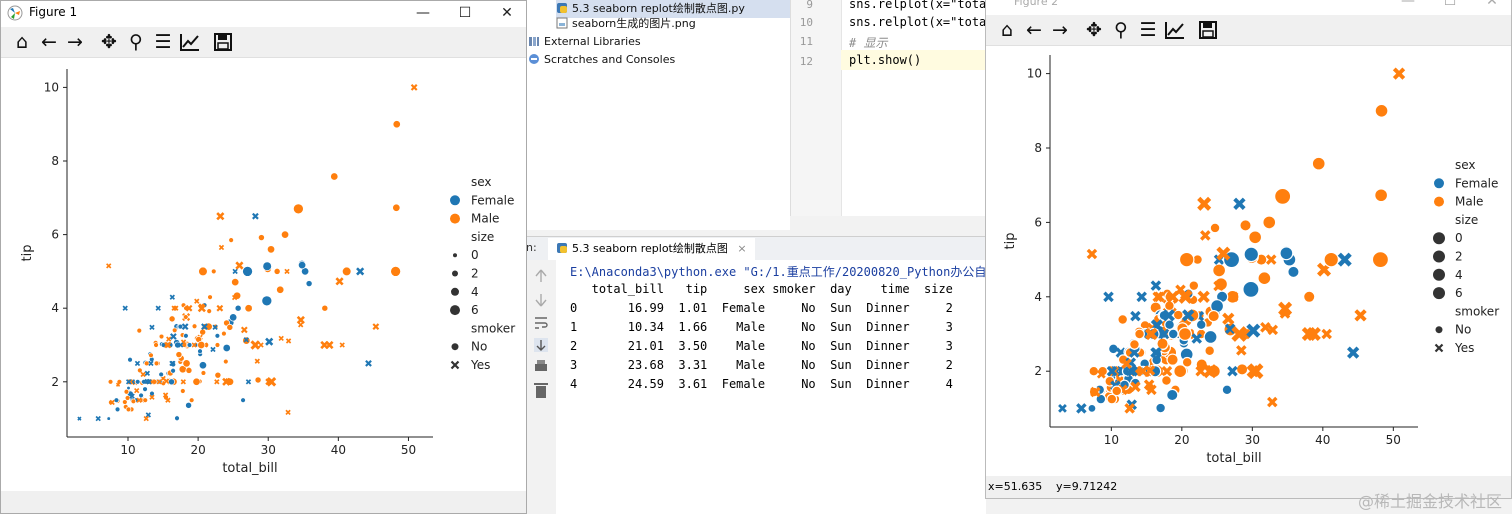 The height and width of the screenshot is (514, 1512). What do you see at coordinates (541, 390) in the screenshot?
I see `trash-icon` at bounding box center [541, 390].